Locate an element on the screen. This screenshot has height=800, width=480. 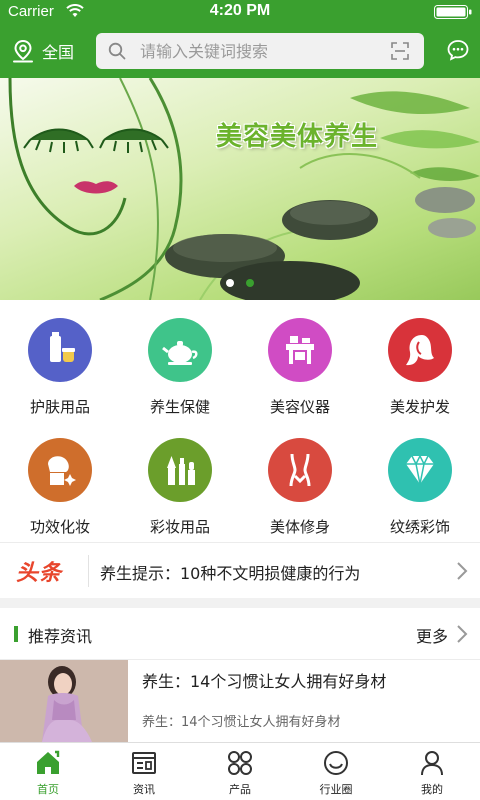
tab-mine: 我的 is located at coordinates (432, 771).